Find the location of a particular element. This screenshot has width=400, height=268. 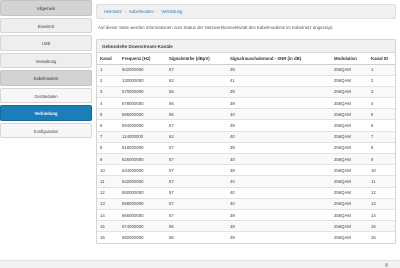

sidebar-item-verwaltung: Verwaltung is located at coordinates (46, 60).